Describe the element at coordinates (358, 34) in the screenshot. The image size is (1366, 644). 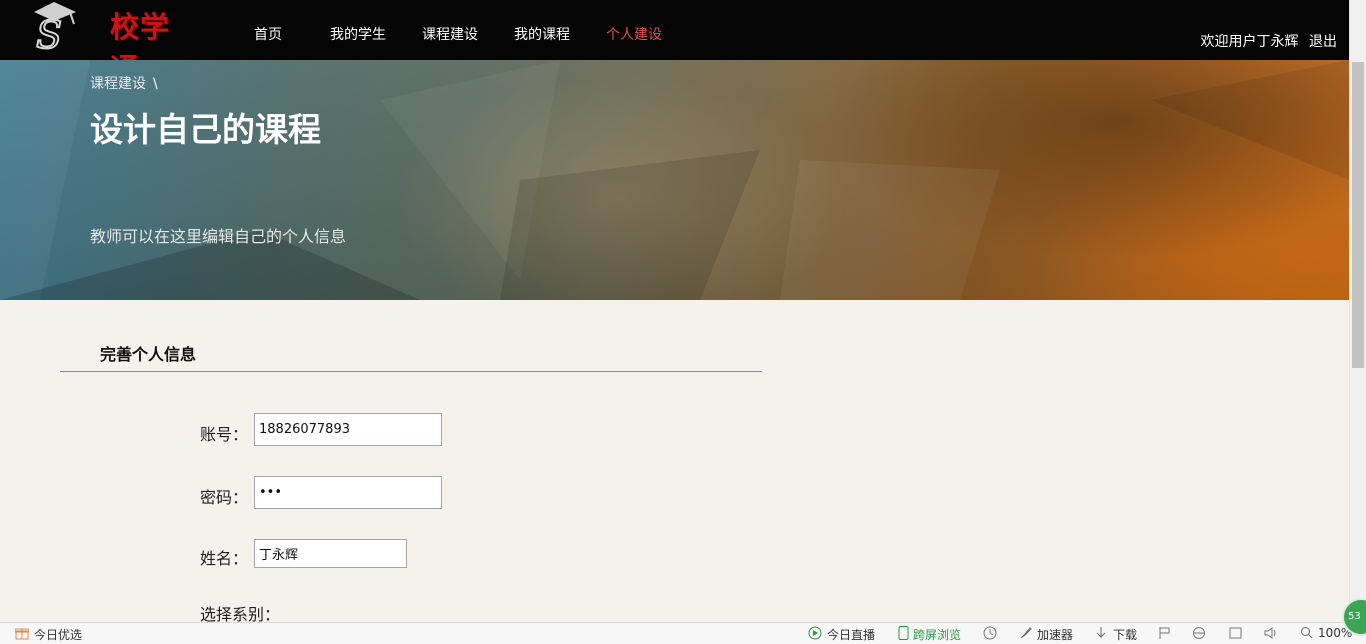
I see `nav-item-my-students: 我的学生` at that location.